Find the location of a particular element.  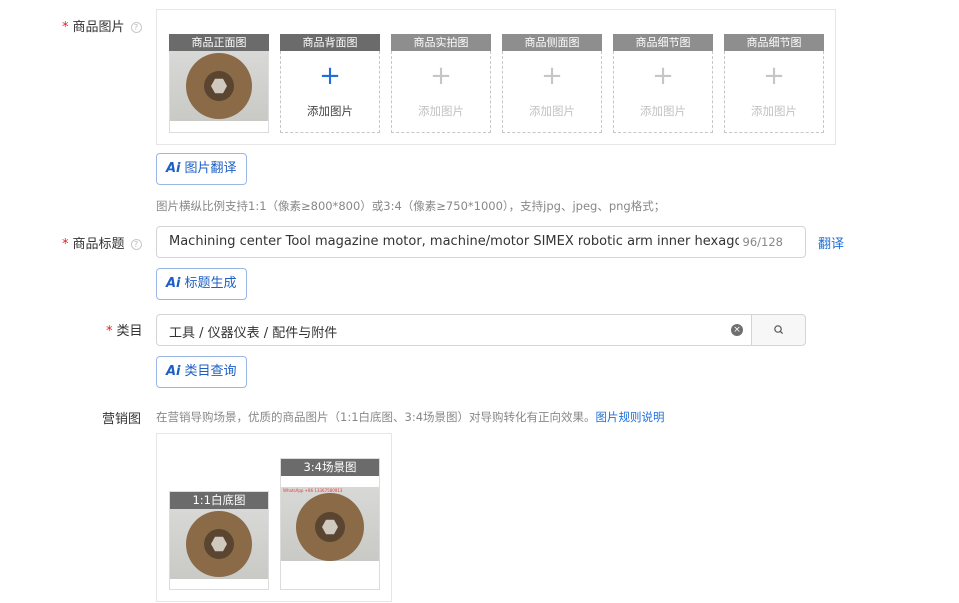

image-slot-side: 商品侧面图 + 添加图片 is located at coordinates (552, 83).